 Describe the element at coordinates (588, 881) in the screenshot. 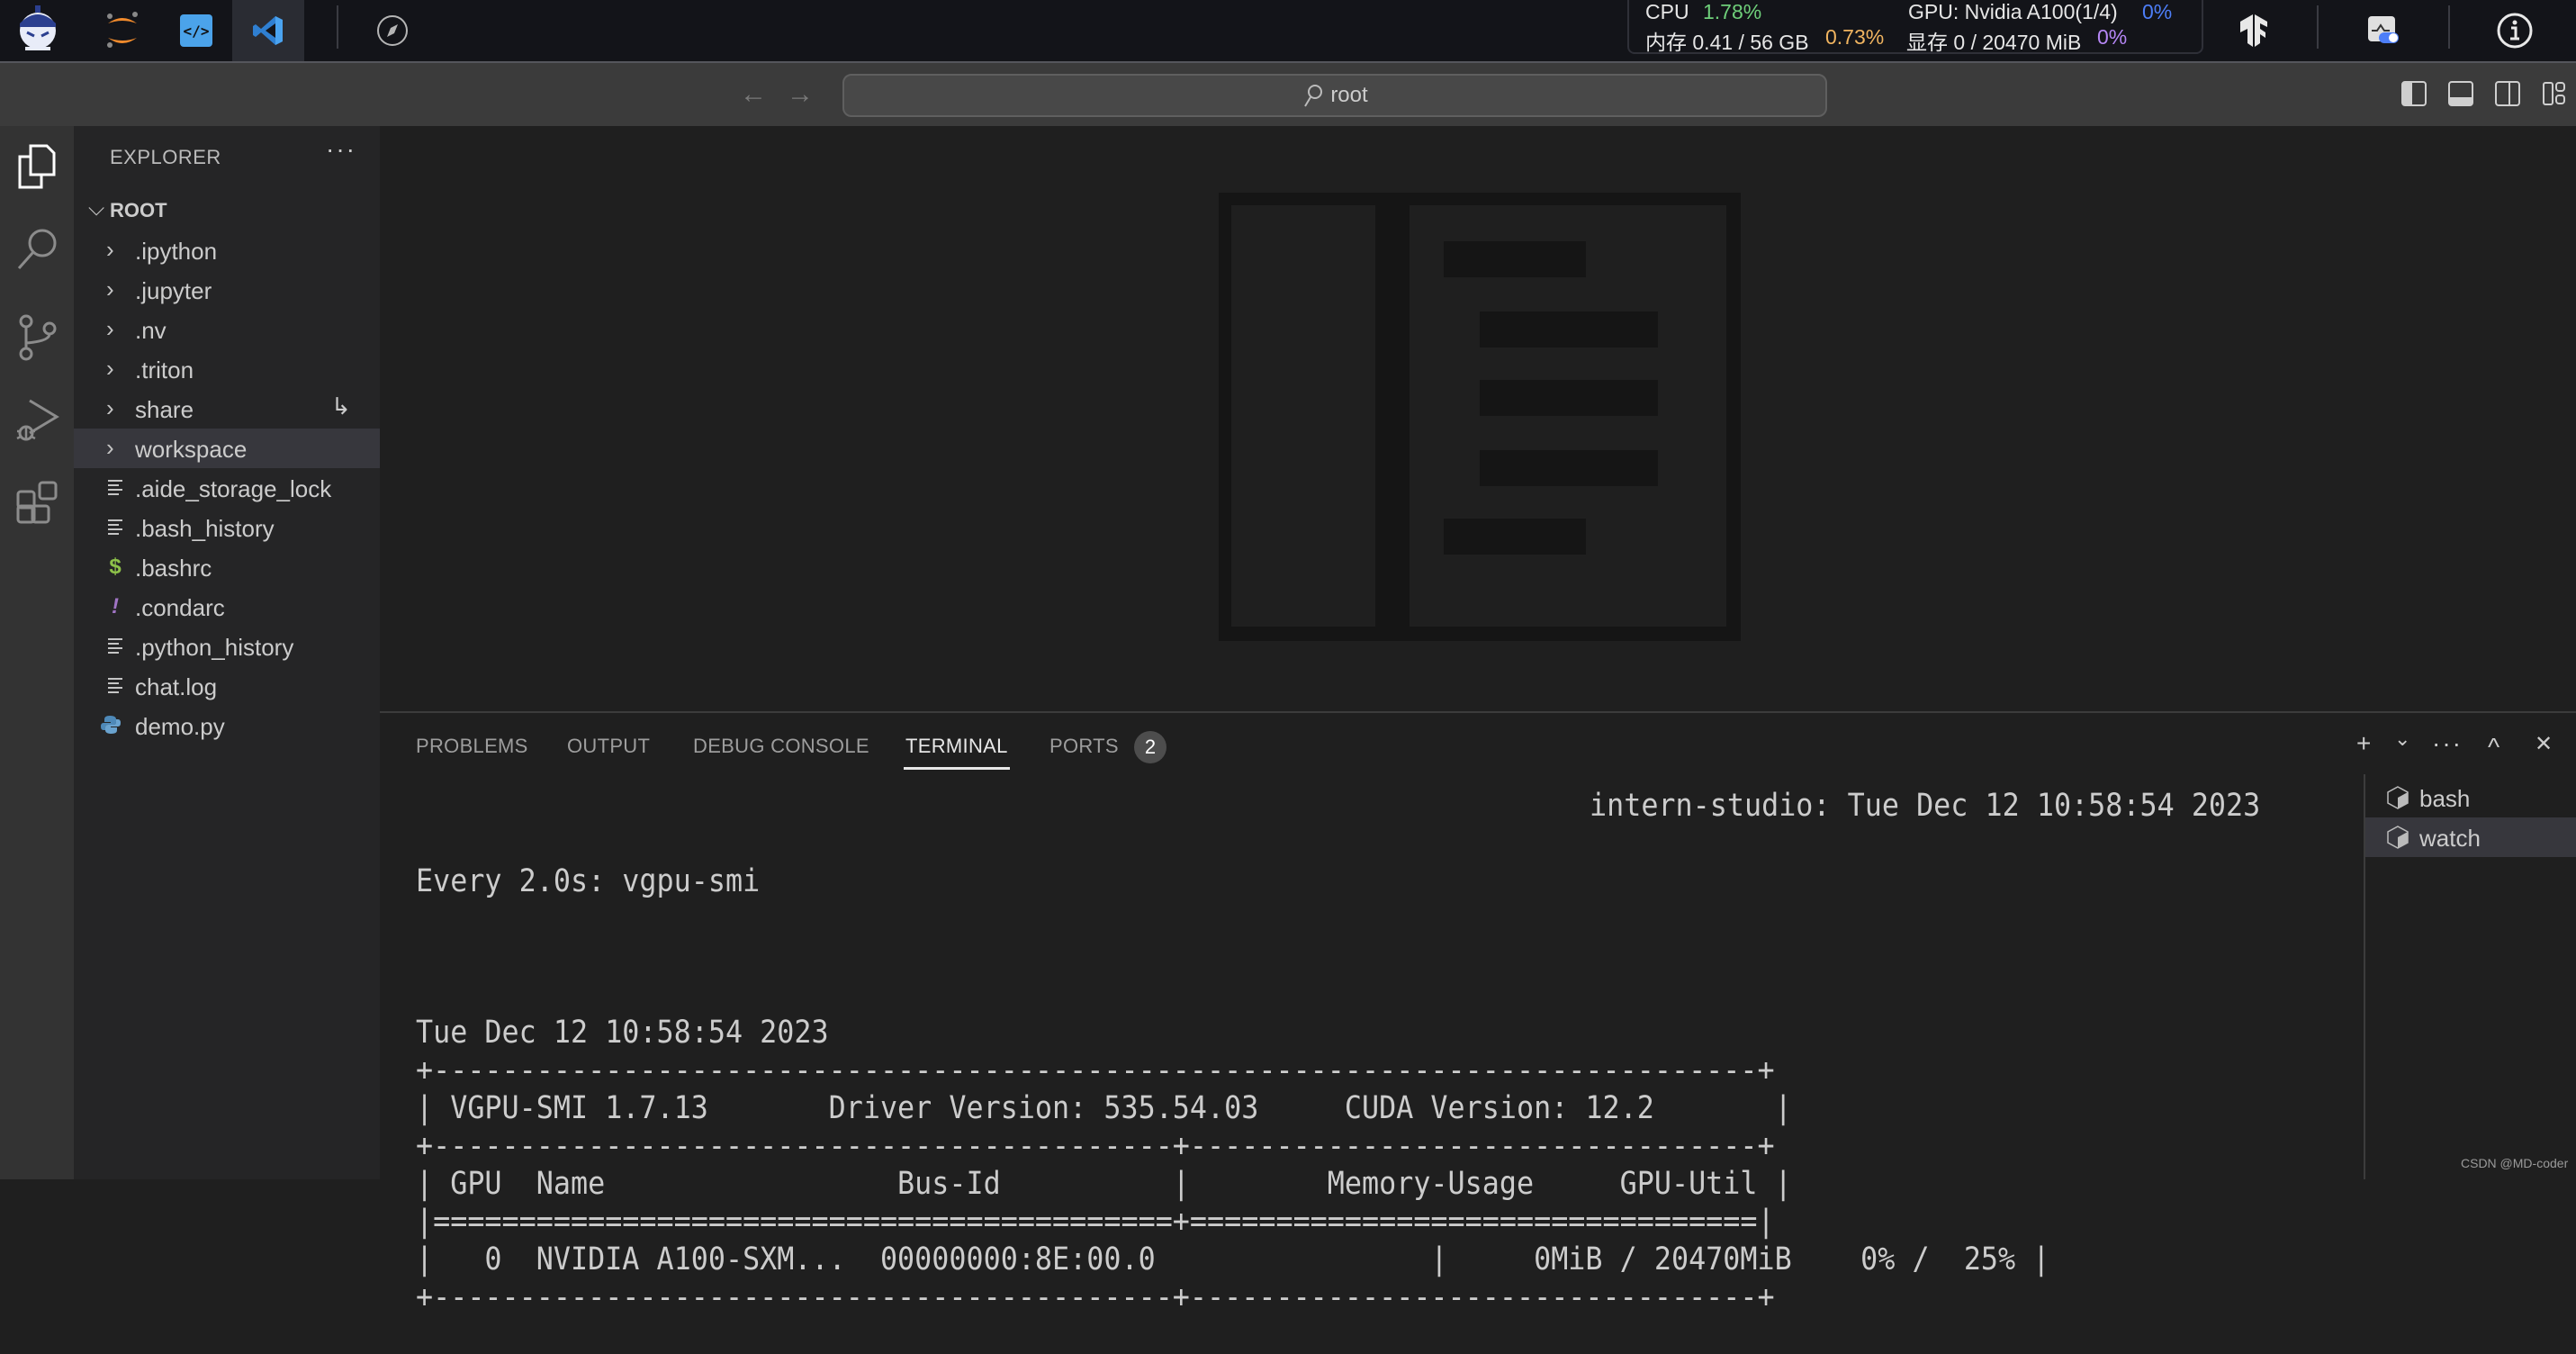

I see `terminal-line: Every 2.0s: vgpu-smi` at that location.